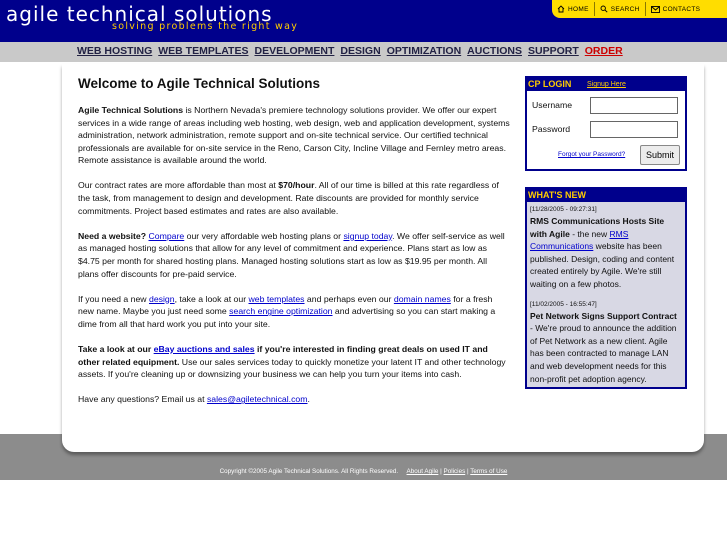 The image size is (727, 545). Describe the element at coordinates (552, 105) in the screenshot. I see `username-label: Username` at that location.